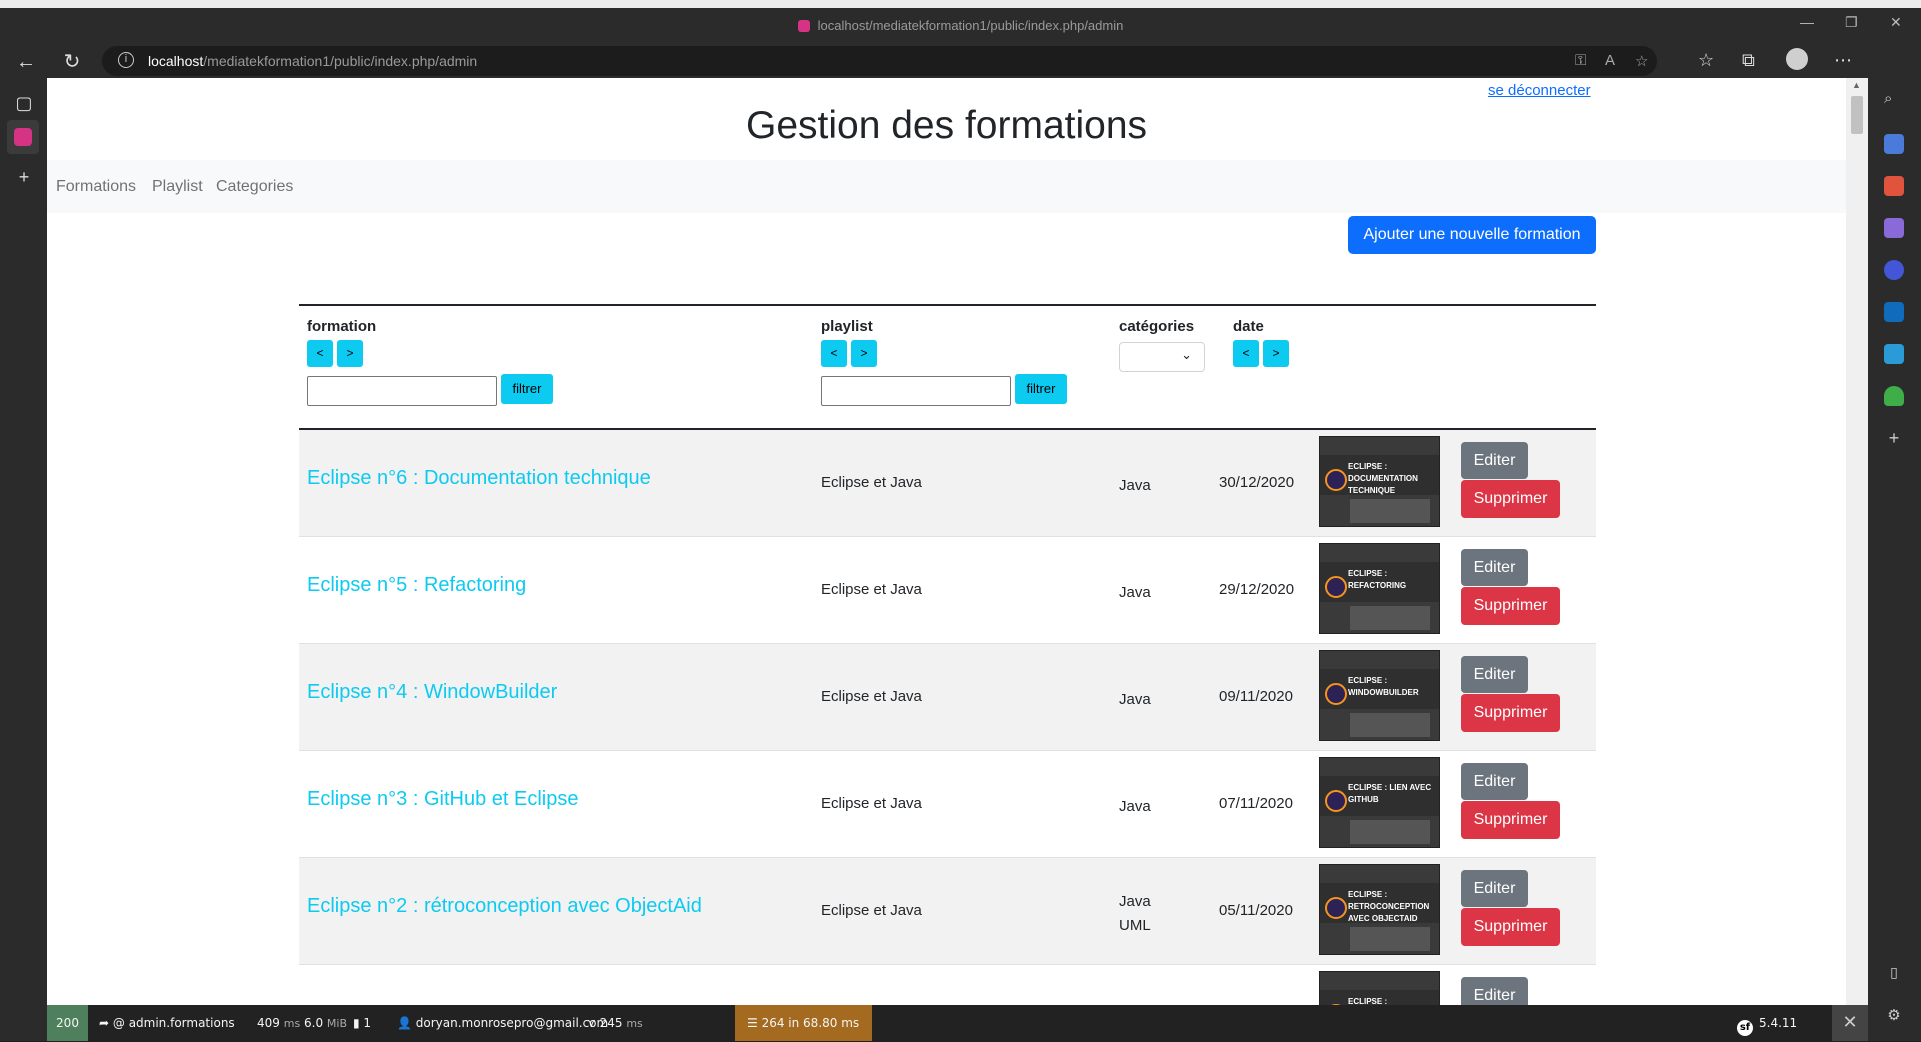 Image resolution: width=1921 pixels, height=1042 pixels. What do you see at coordinates (1248, 326) in the screenshot?
I see `header-date: date` at bounding box center [1248, 326].